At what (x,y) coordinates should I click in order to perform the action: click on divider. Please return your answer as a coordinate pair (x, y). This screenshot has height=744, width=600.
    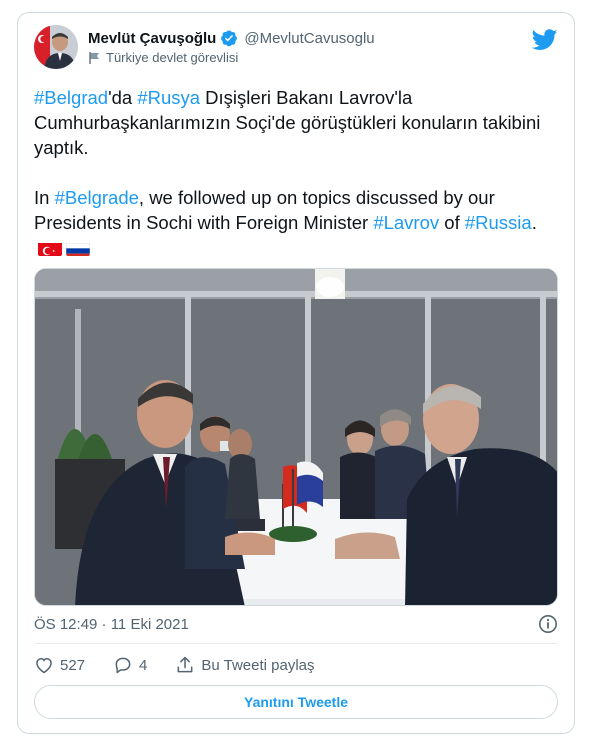
    Looking at the image, I should click on (296, 643).